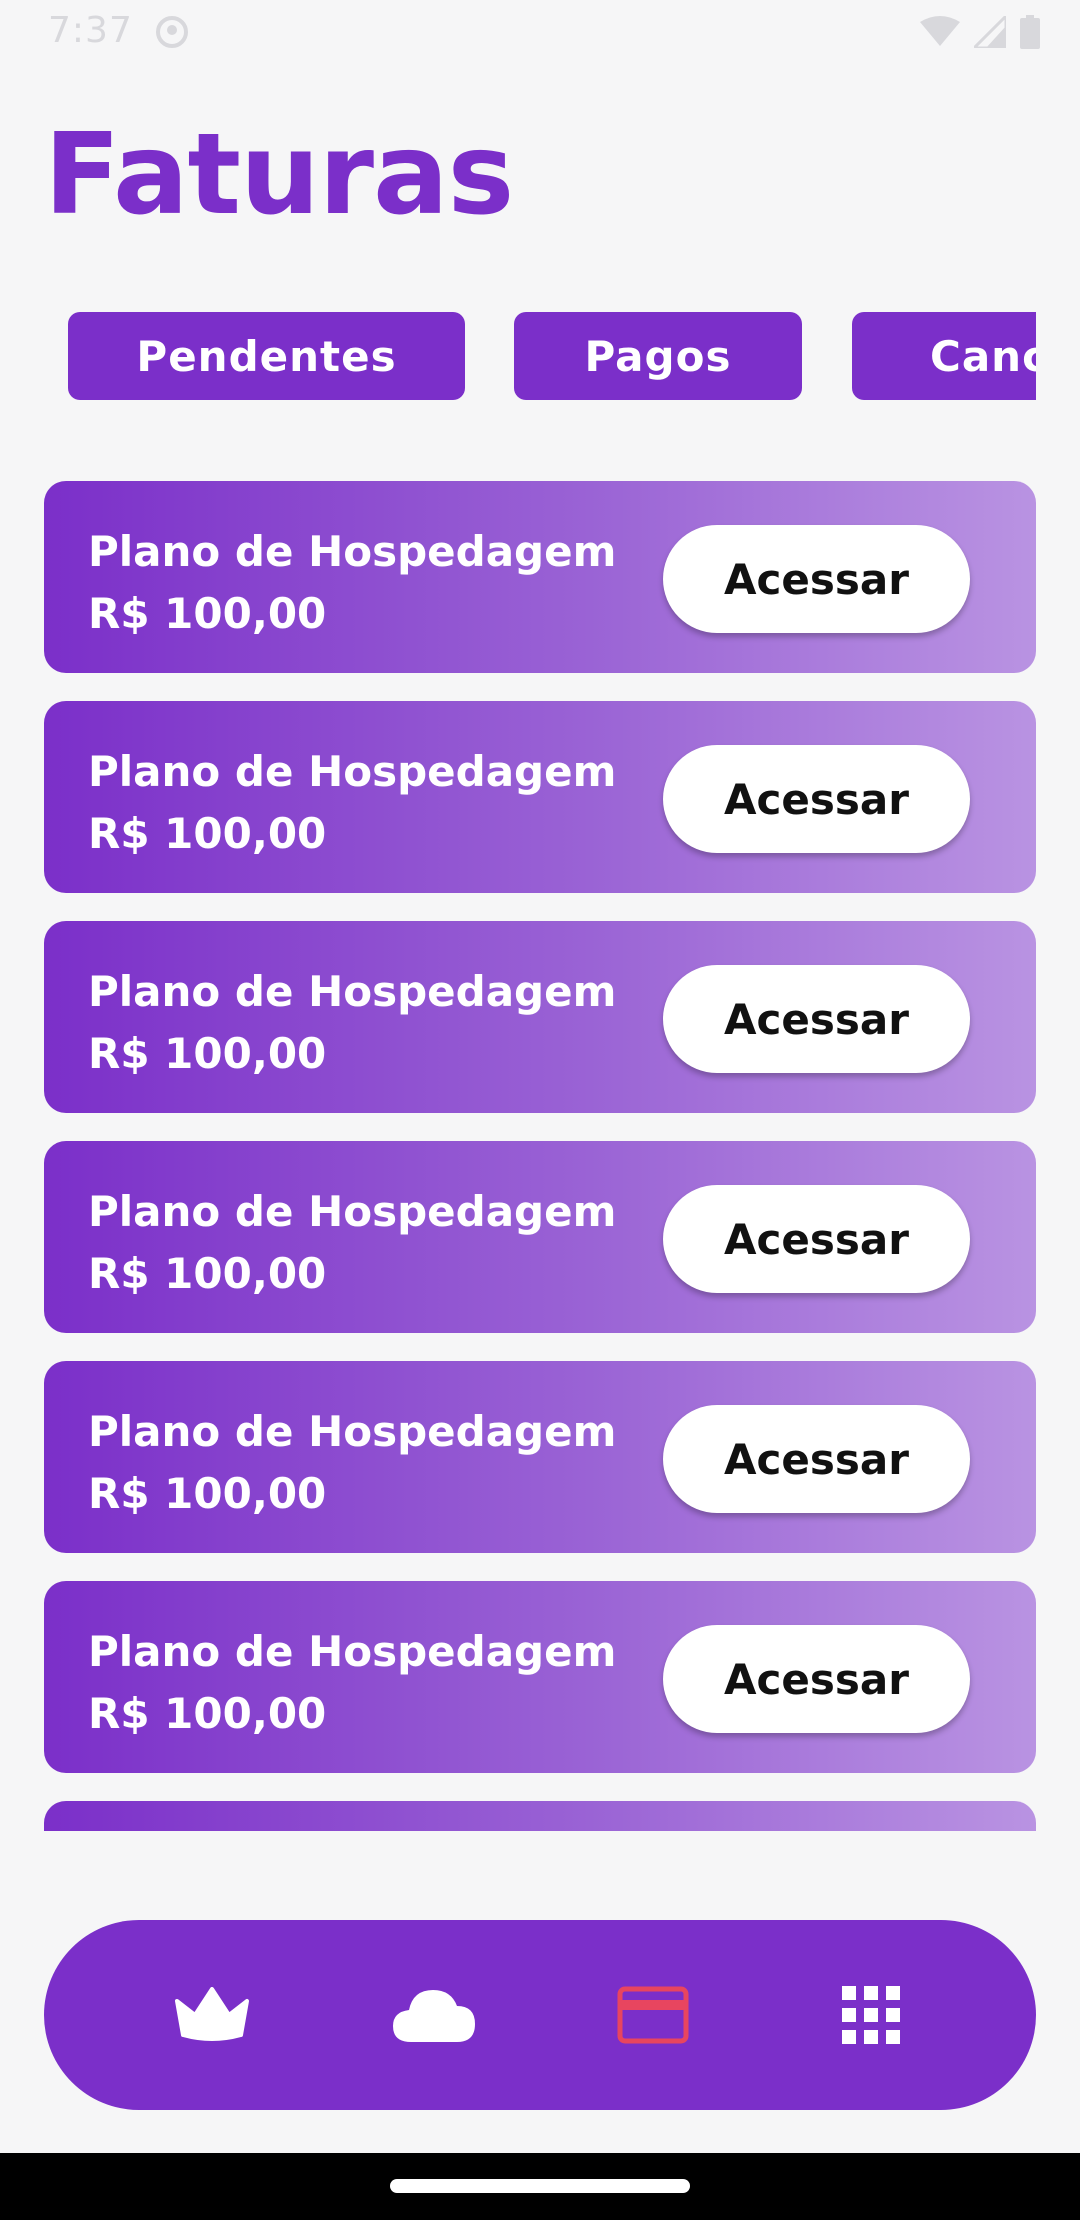 The image size is (1080, 2220). Describe the element at coordinates (279, 175) in the screenshot. I see `page-title: Faturas` at that location.